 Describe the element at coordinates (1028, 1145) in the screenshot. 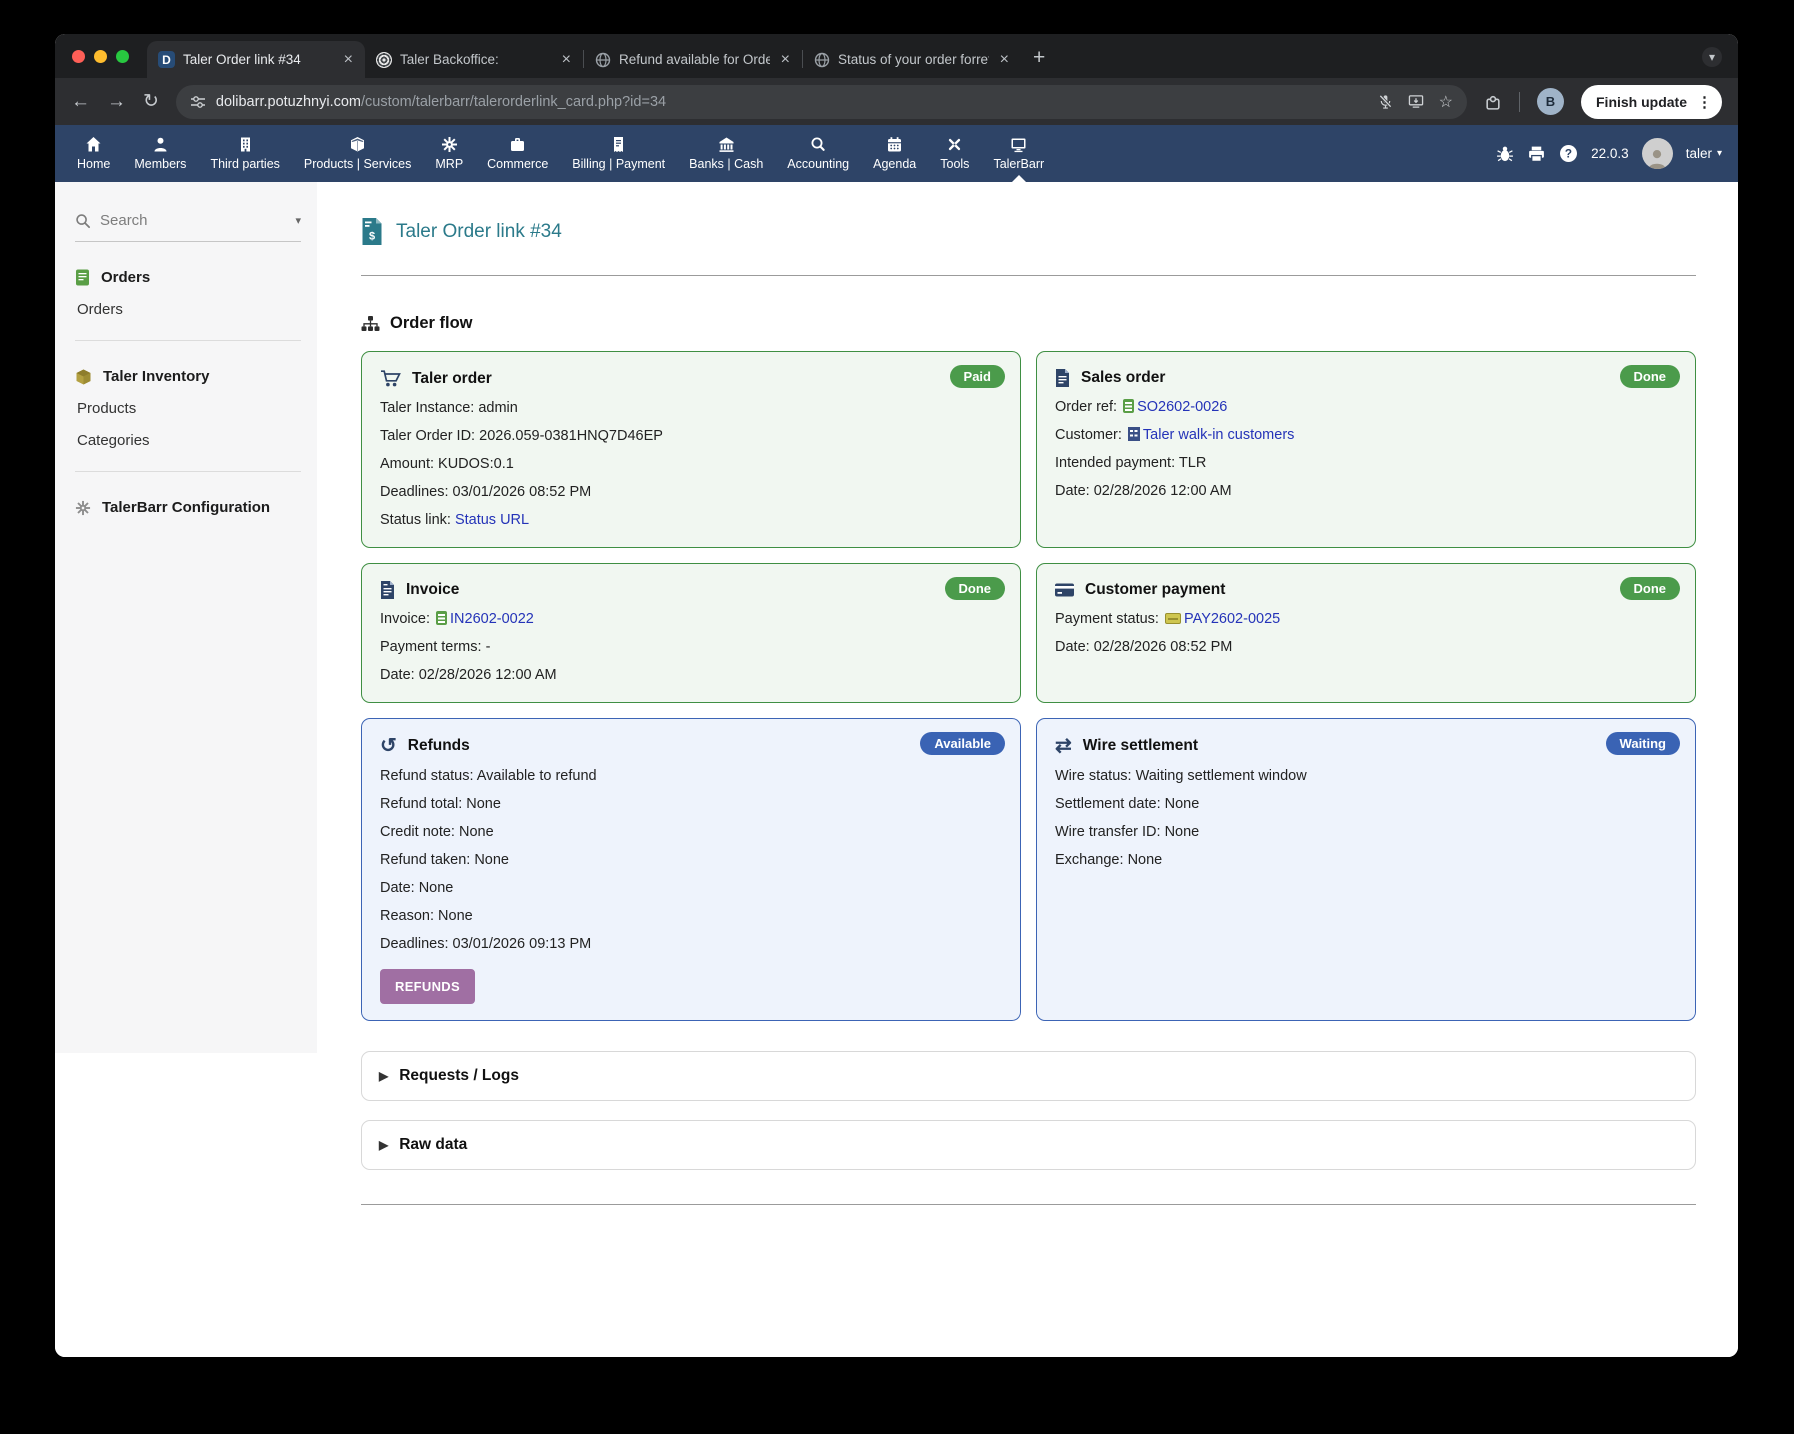

I see `panel-raw-data: ▶ Raw data` at that location.